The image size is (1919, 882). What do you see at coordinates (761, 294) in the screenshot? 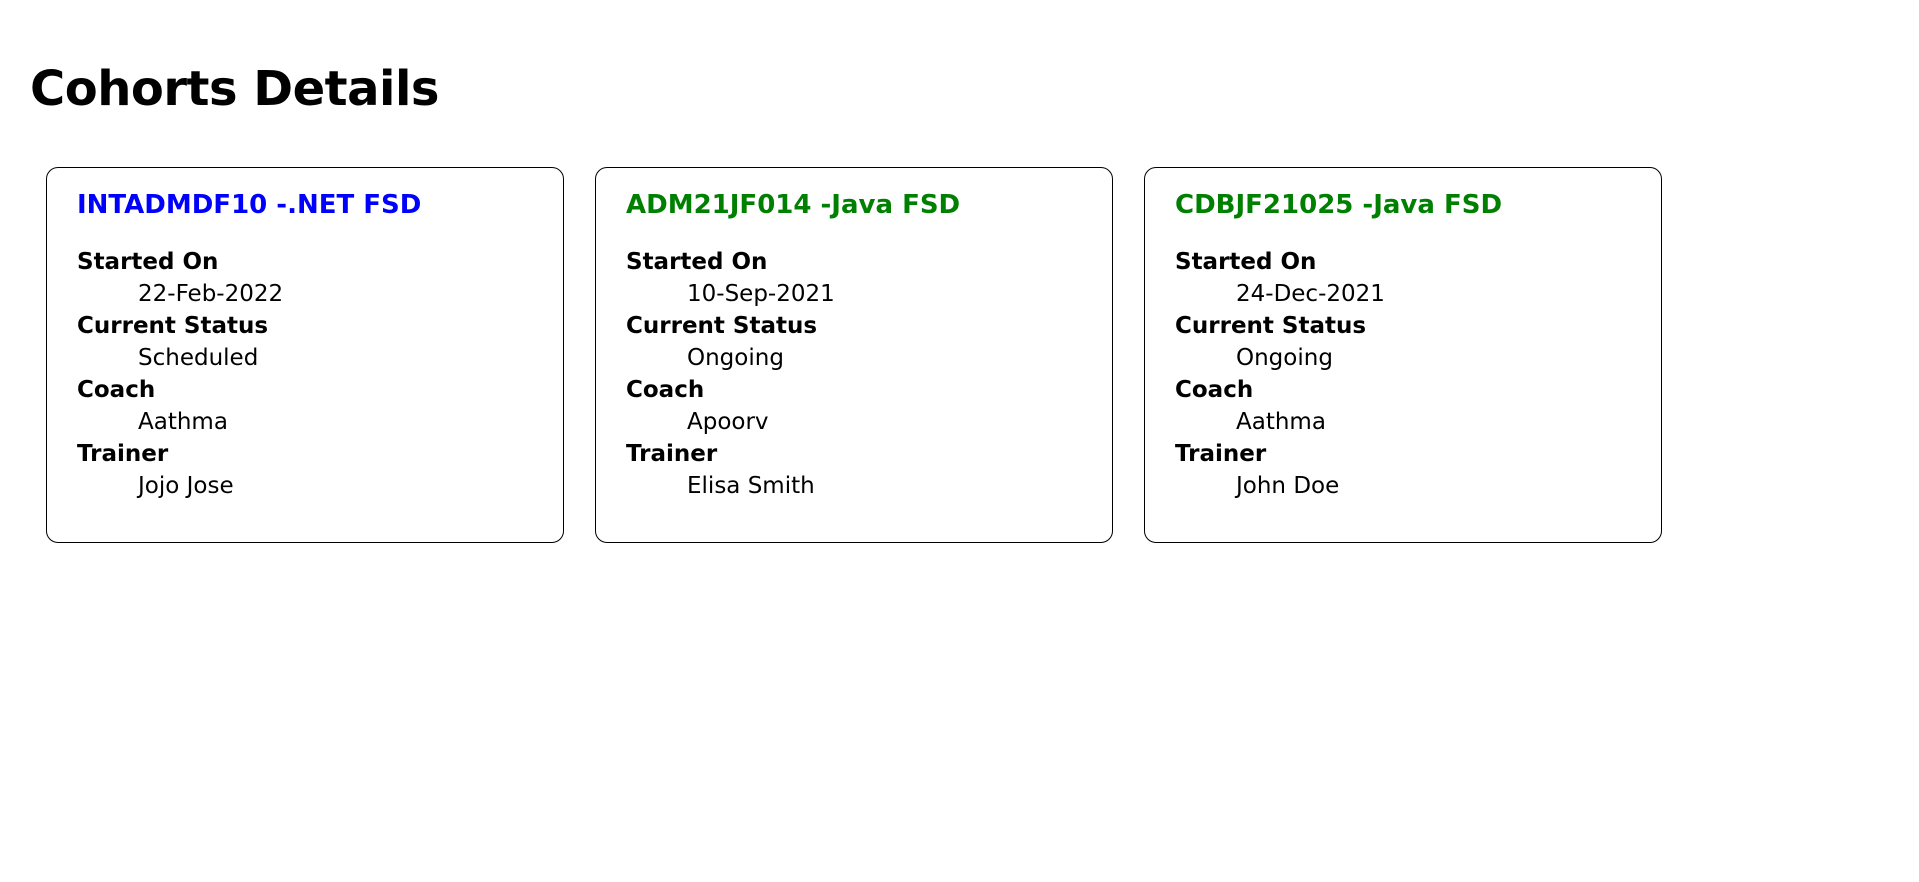
I see `started-on-value: 10-Sep-2021` at bounding box center [761, 294].